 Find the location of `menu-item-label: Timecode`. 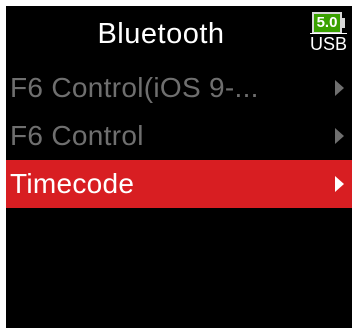

menu-item-label: Timecode is located at coordinates (72, 183).